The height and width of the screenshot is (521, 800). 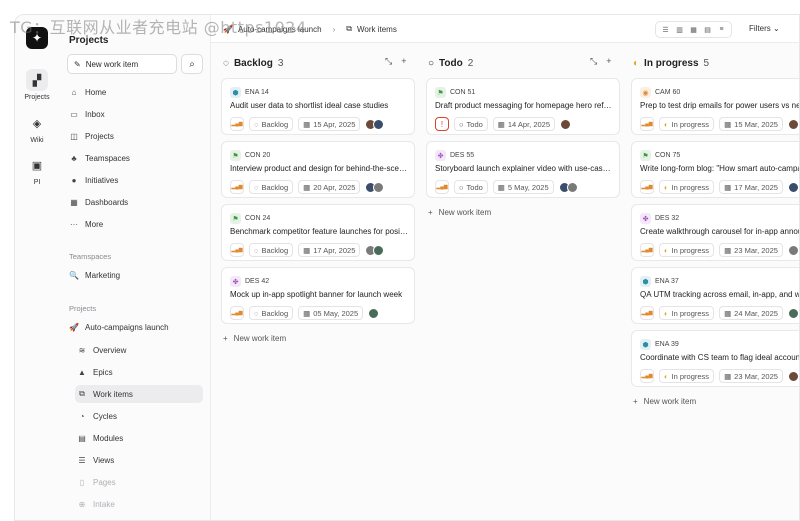 I want to click on calendar-icon: ▦, so click(x=501, y=187).